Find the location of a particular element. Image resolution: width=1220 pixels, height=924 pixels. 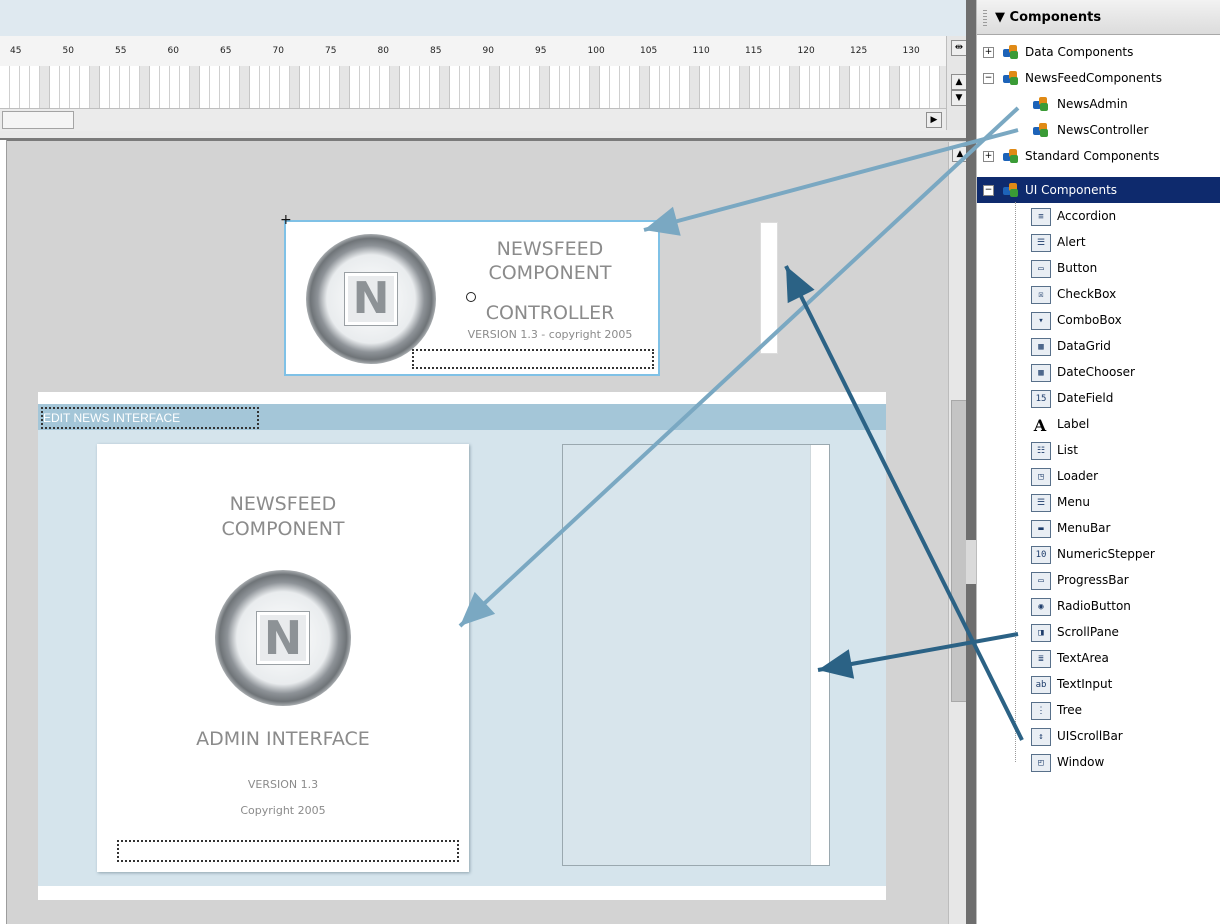

tree-item-datagrid: ▦ DataGrid is located at coordinates (1098, 346).